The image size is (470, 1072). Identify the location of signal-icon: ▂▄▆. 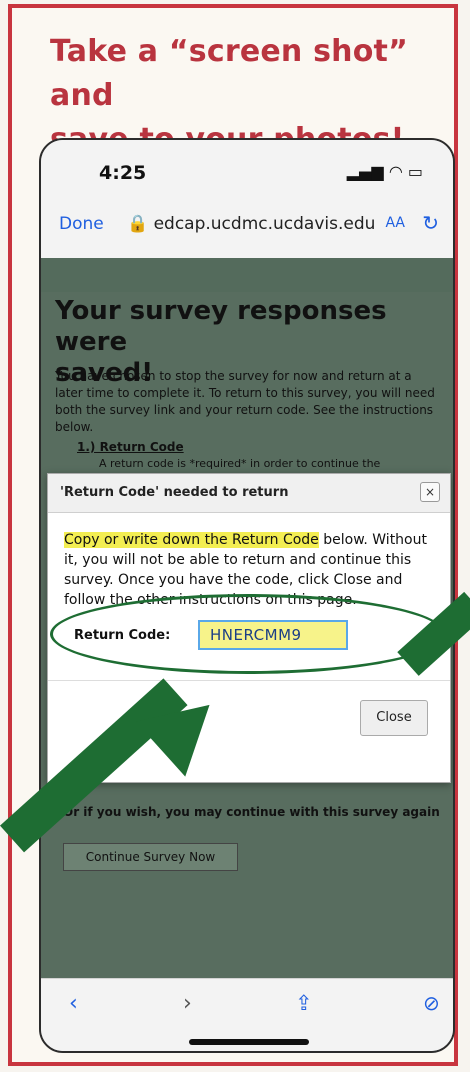
(365, 171).